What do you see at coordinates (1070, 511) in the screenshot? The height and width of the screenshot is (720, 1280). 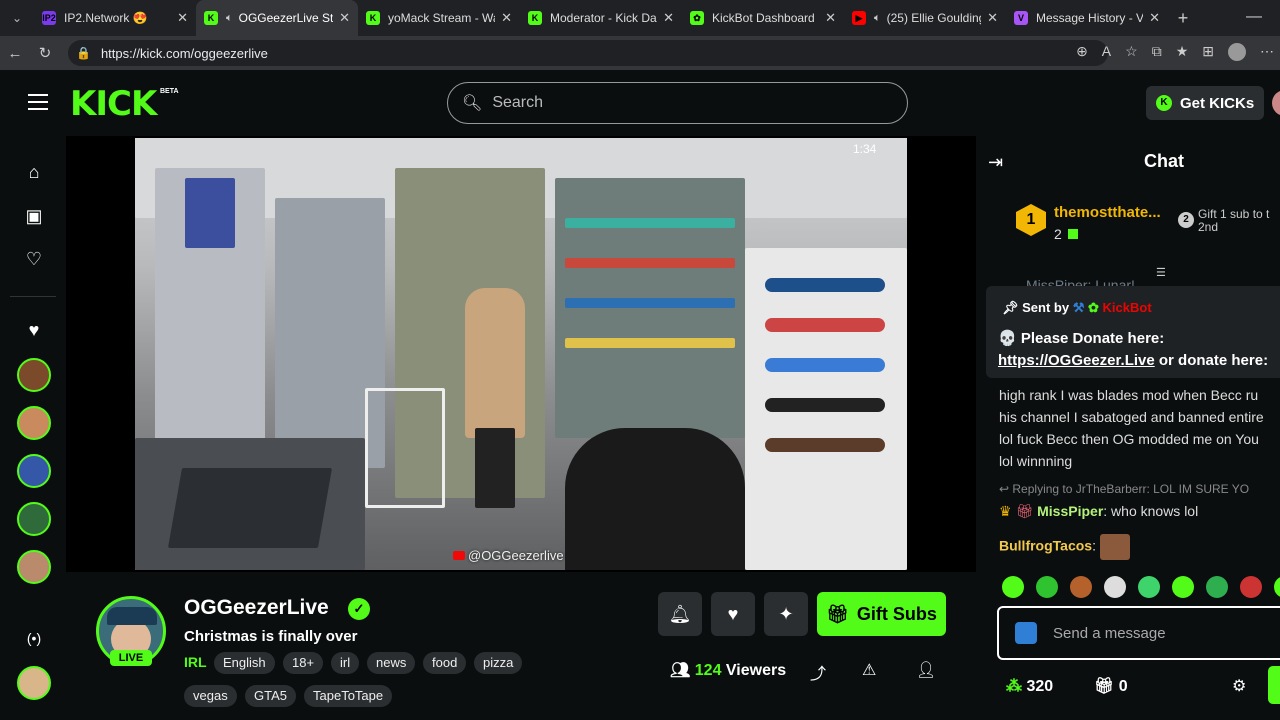 I see `chat-username: MissPiper` at bounding box center [1070, 511].